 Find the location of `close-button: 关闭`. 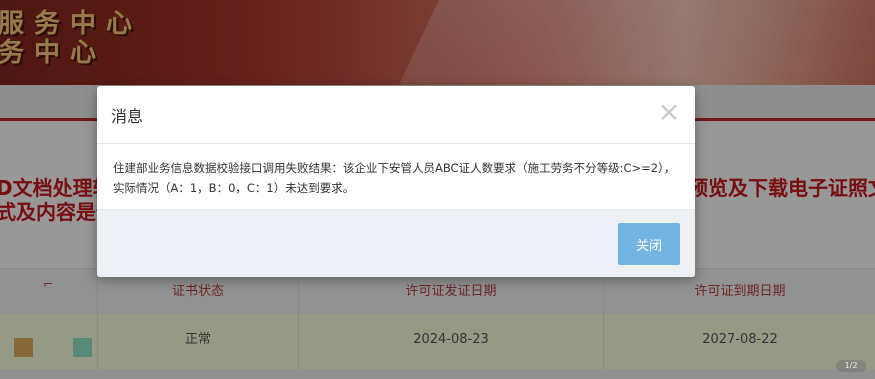

close-button: 关闭 is located at coordinates (649, 244).